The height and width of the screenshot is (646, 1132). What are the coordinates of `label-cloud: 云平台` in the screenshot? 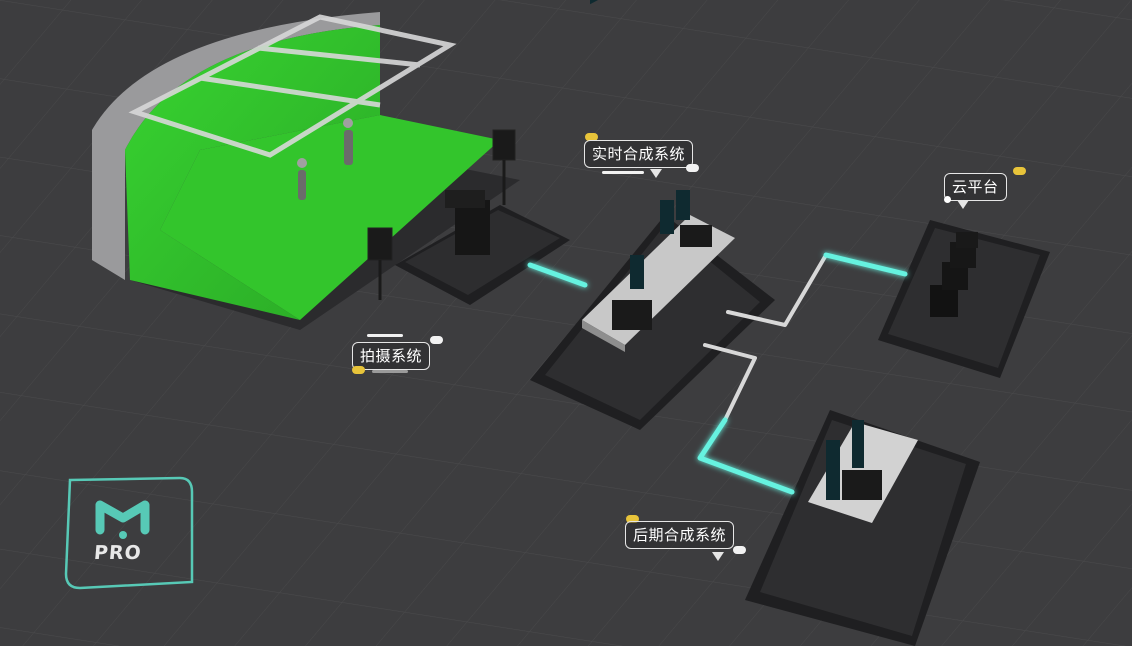 It's located at (975, 187).